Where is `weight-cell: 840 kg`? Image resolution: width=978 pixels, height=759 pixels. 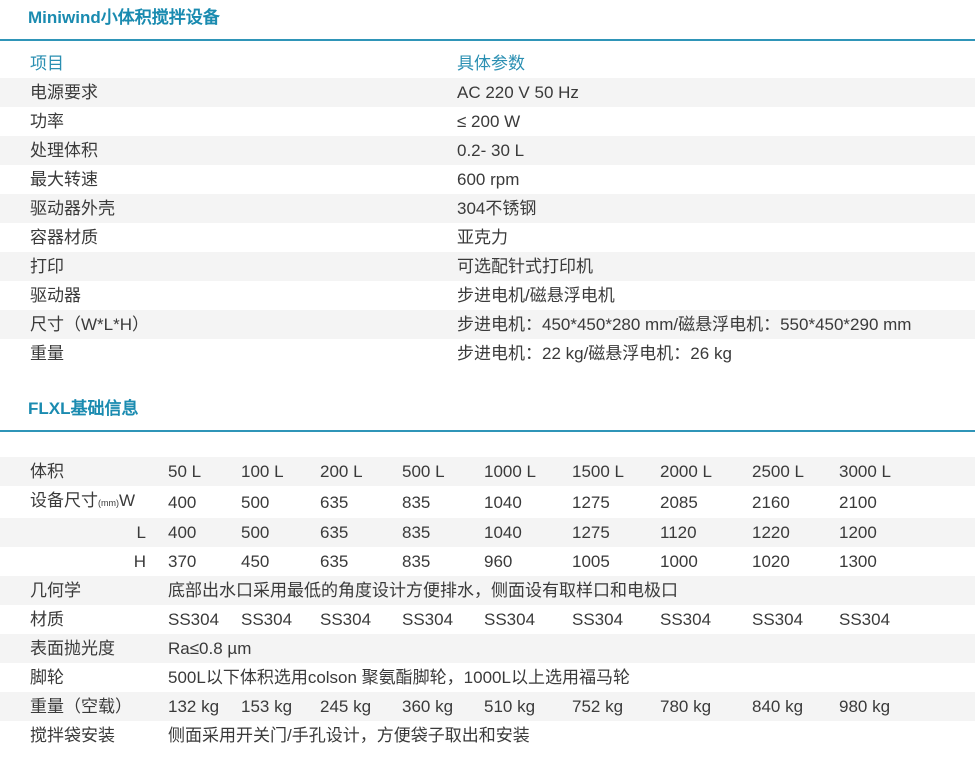 weight-cell: 840 kg is located at coordinates (795, 706).